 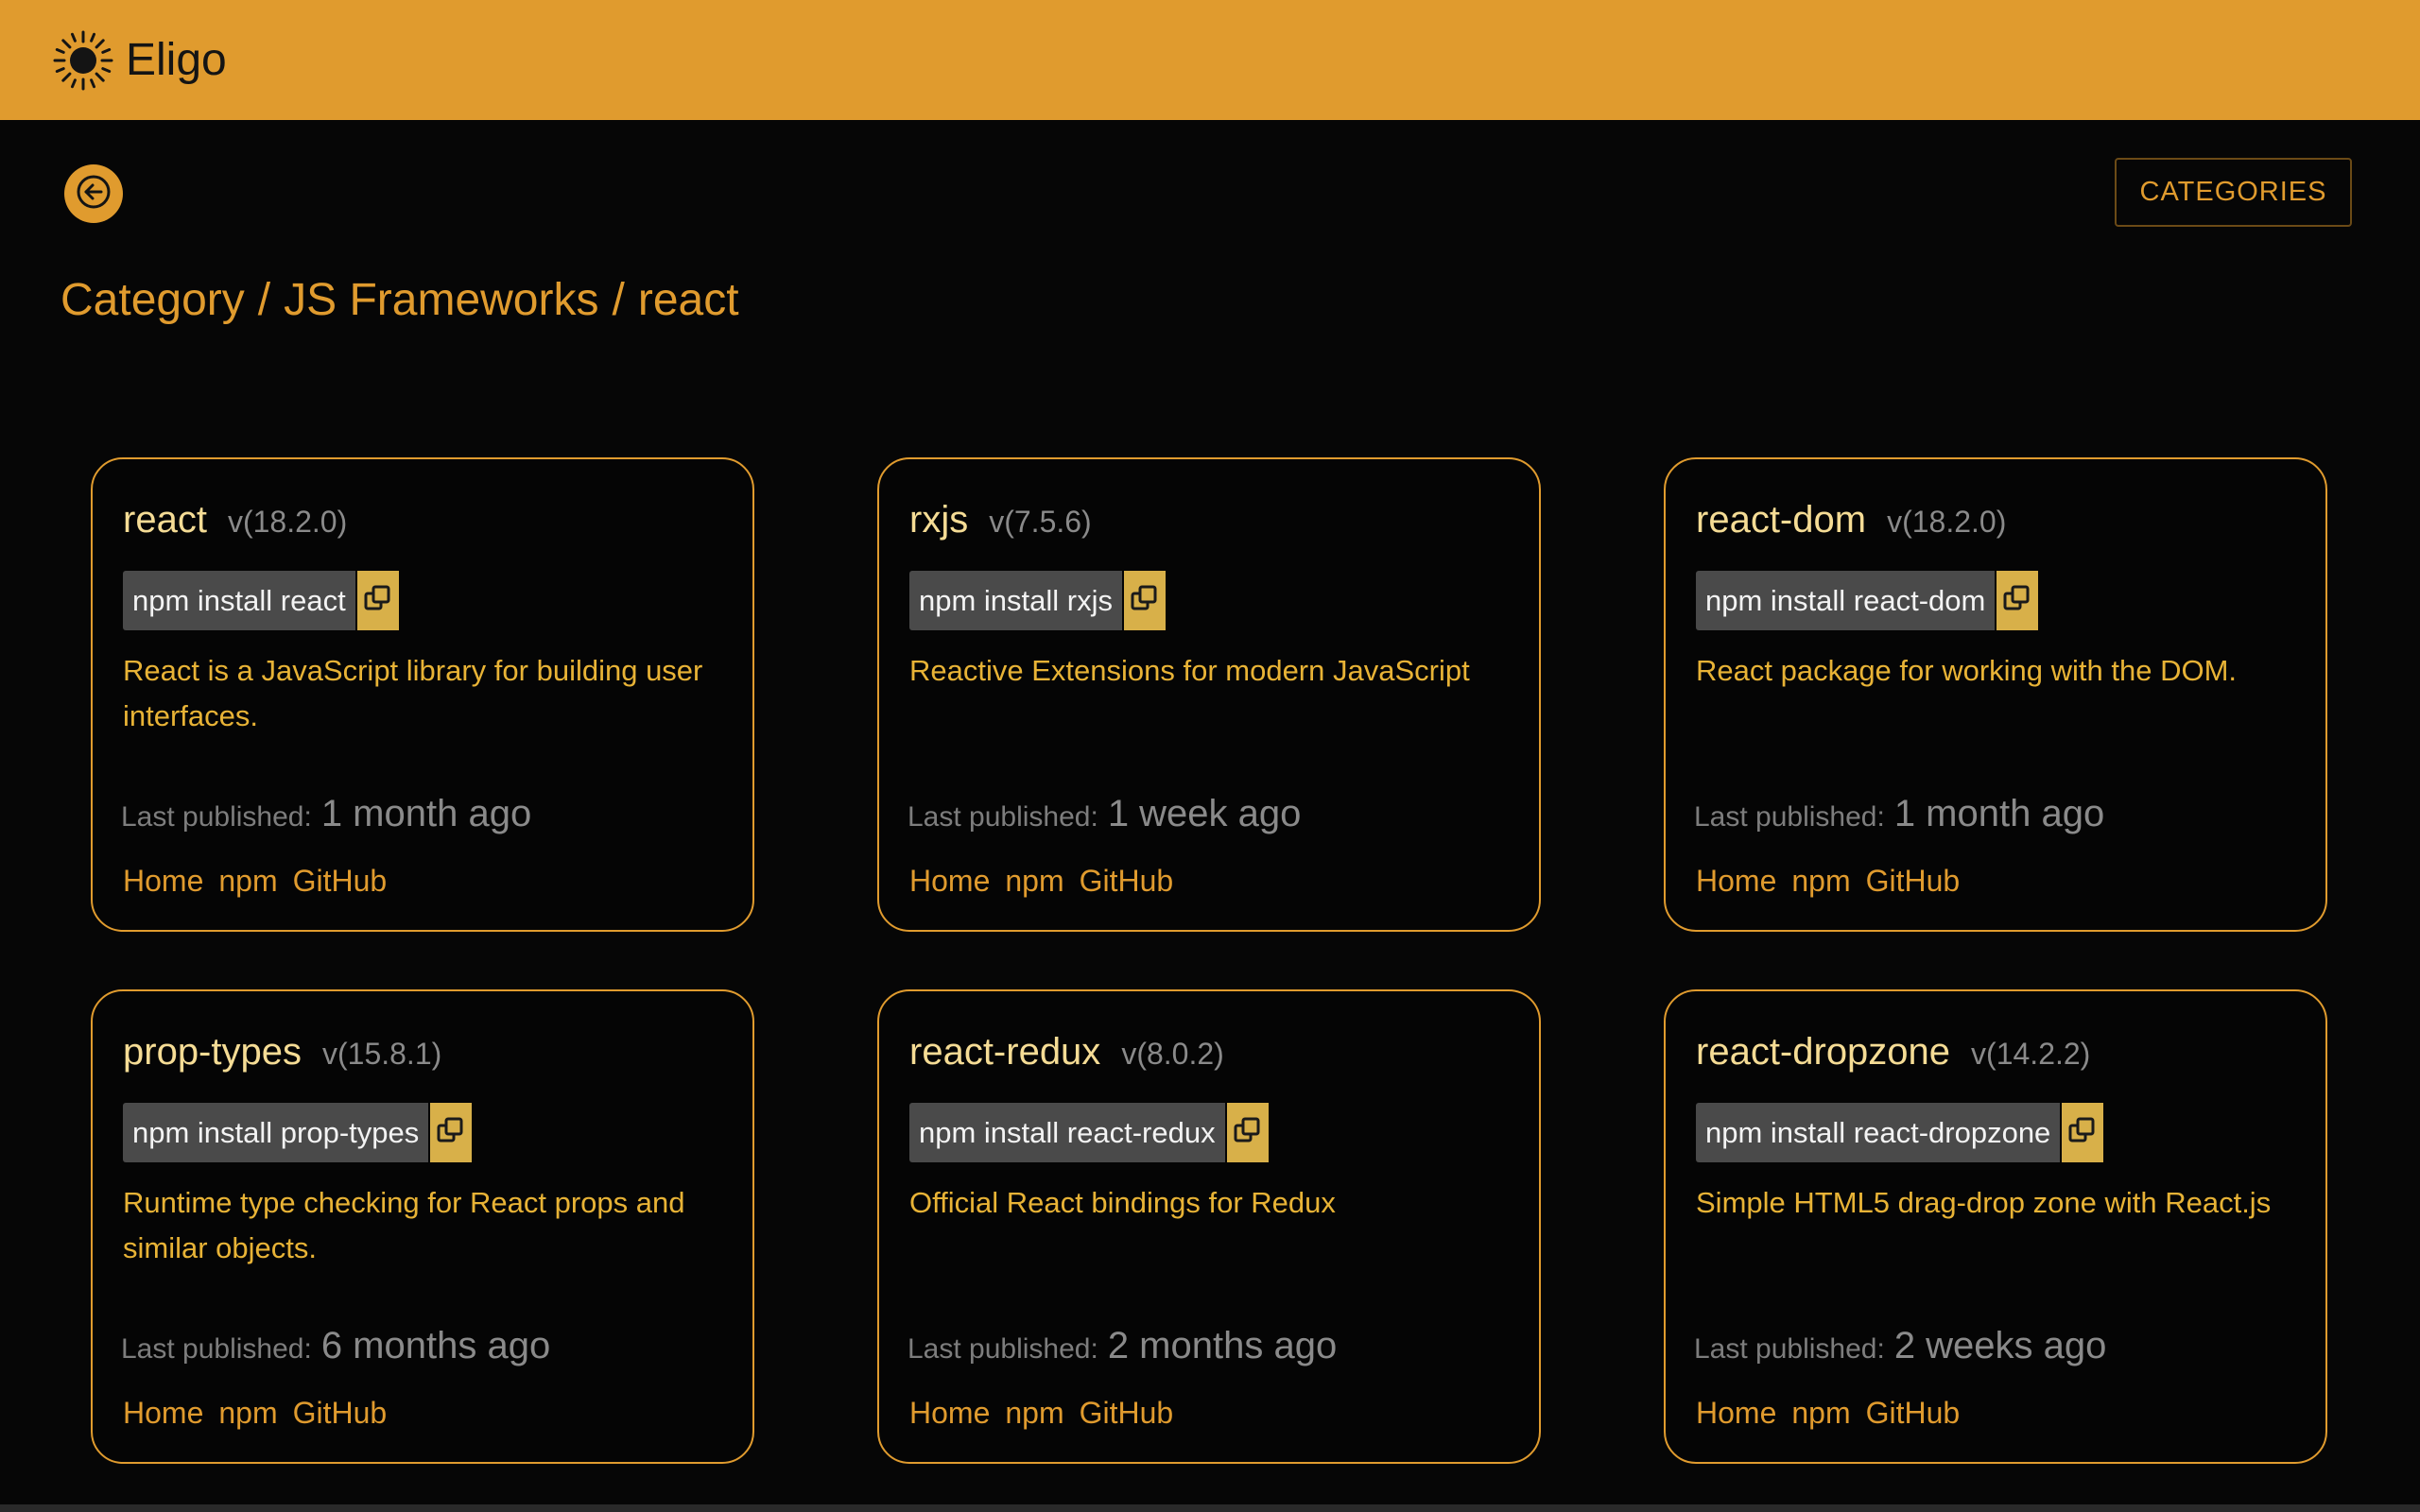 I want to click on package-name: react, so click(x=165, y=520).